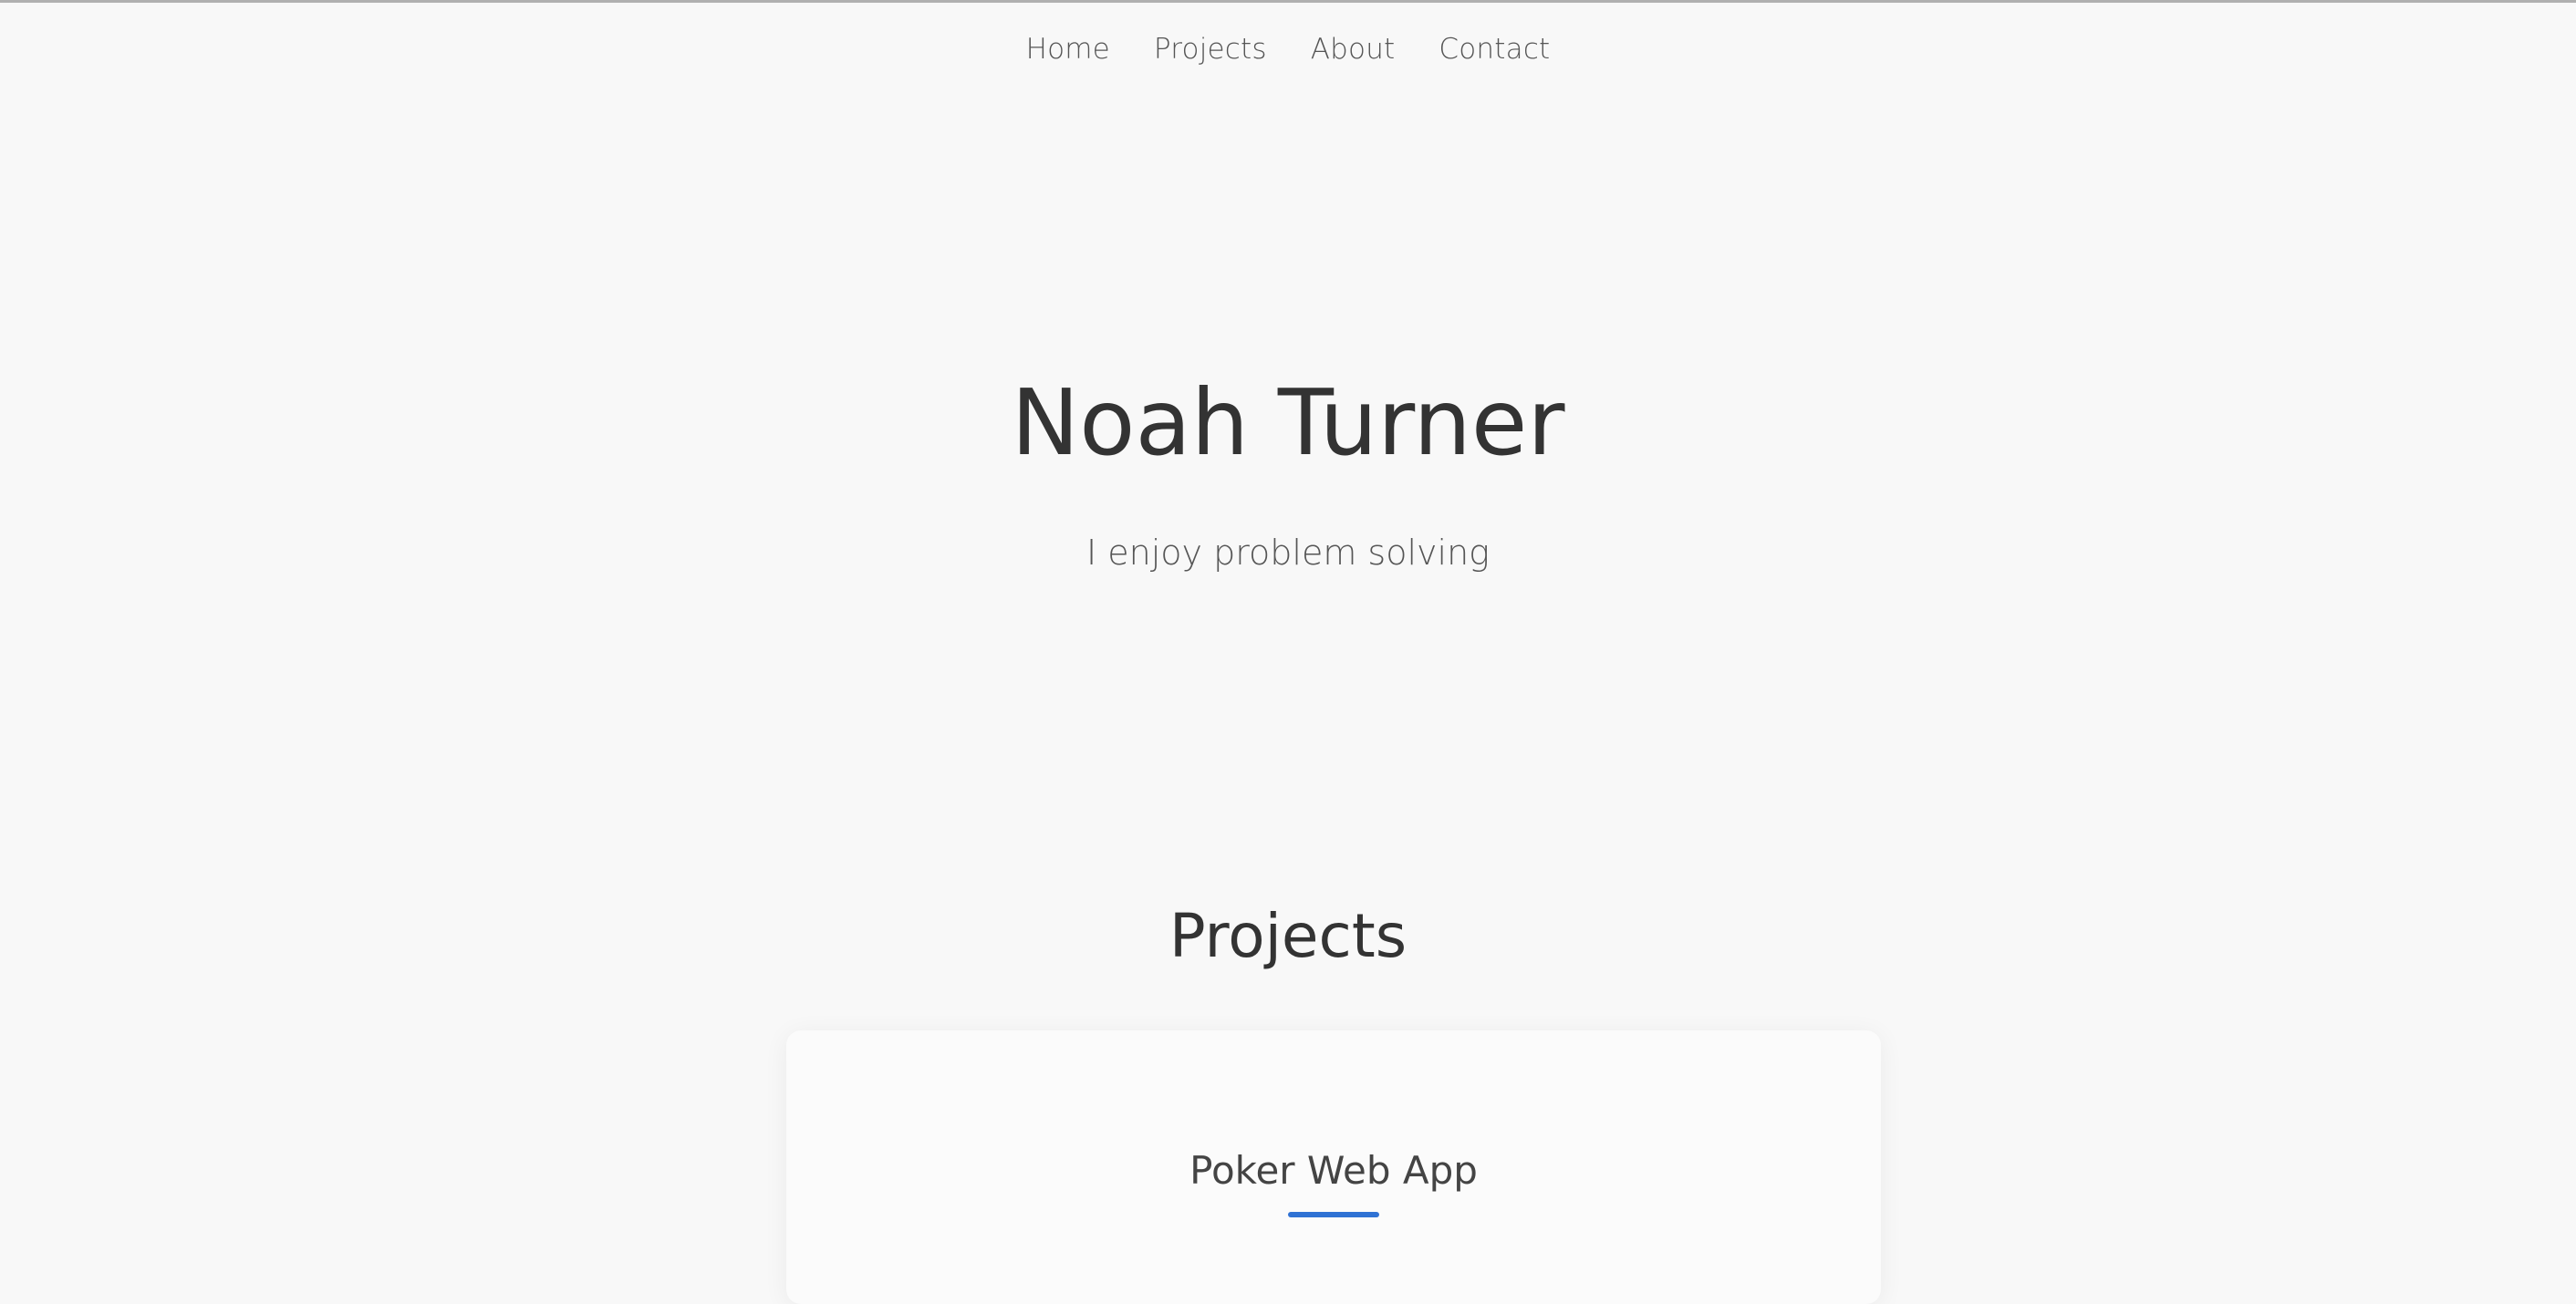 The width and height of the screenshot is (2576, 1304). Describe the element at coordinates (1288, 423) in the screenshot. I see `hero-title: Noah Turner` at that location.